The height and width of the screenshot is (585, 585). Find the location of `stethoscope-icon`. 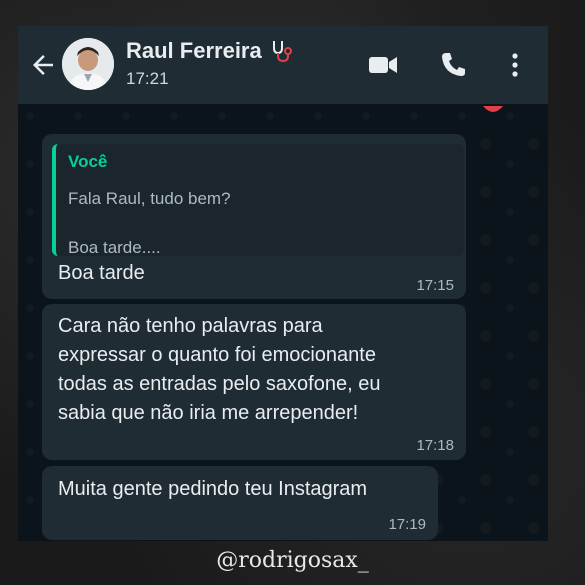

stethoscope-icon is located at coordinates (282, 52).